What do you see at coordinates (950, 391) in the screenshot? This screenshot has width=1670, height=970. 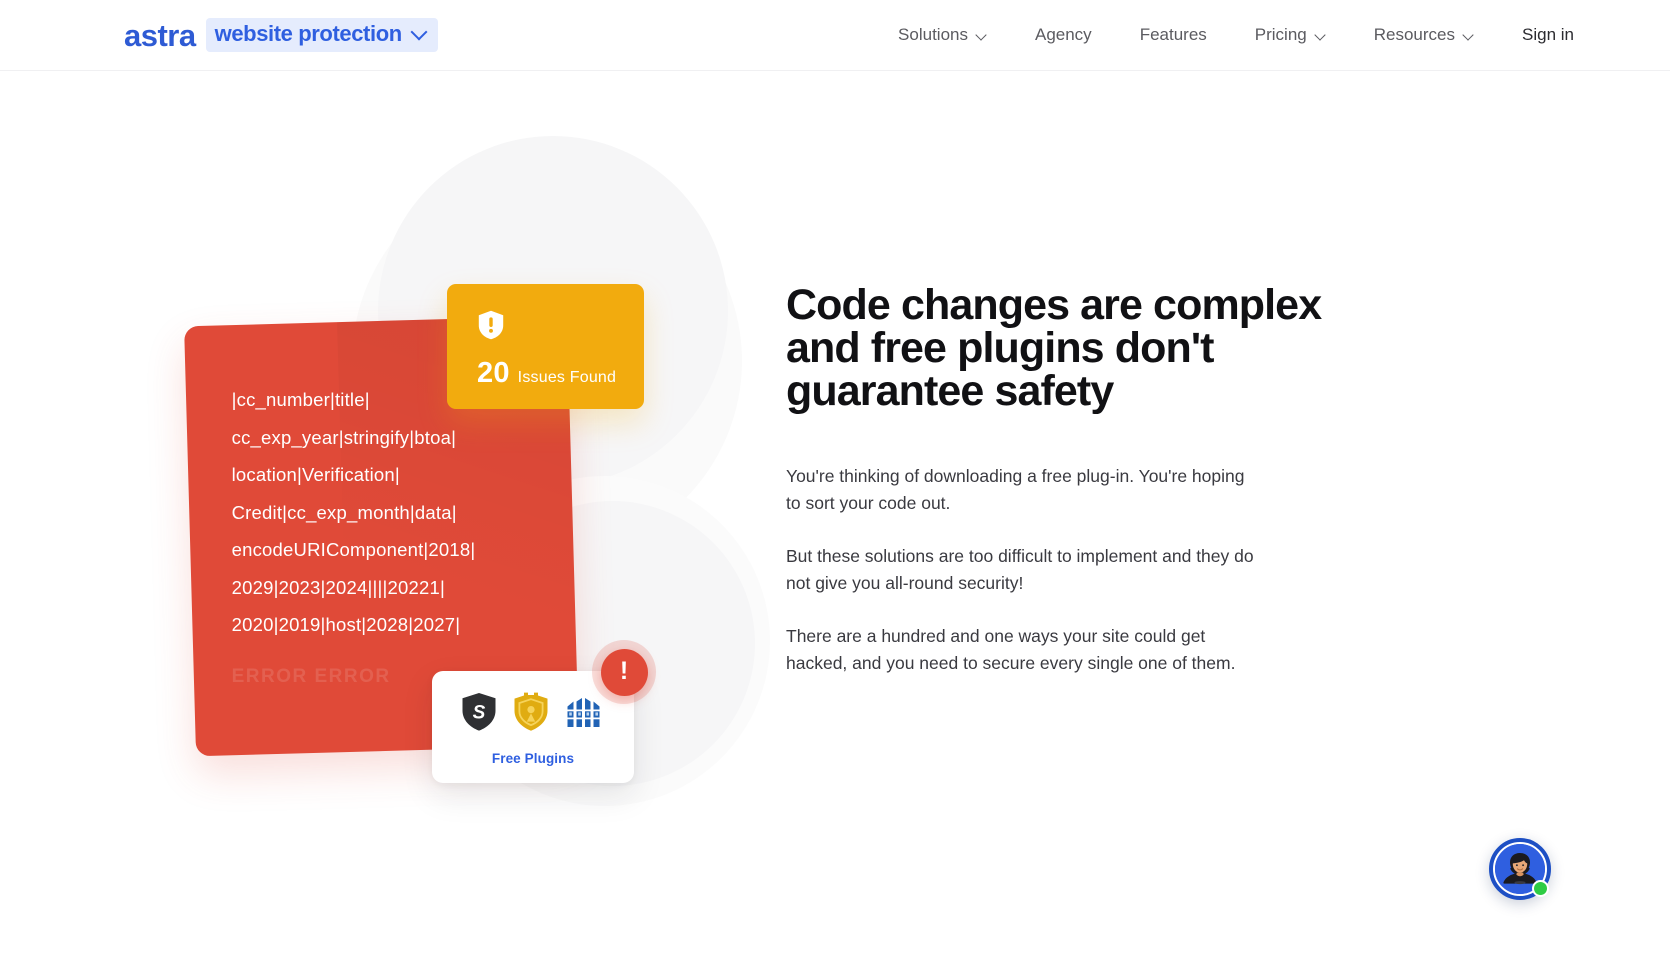 I see `heading-line: guarantee safety` at bounding box center [950, 391].